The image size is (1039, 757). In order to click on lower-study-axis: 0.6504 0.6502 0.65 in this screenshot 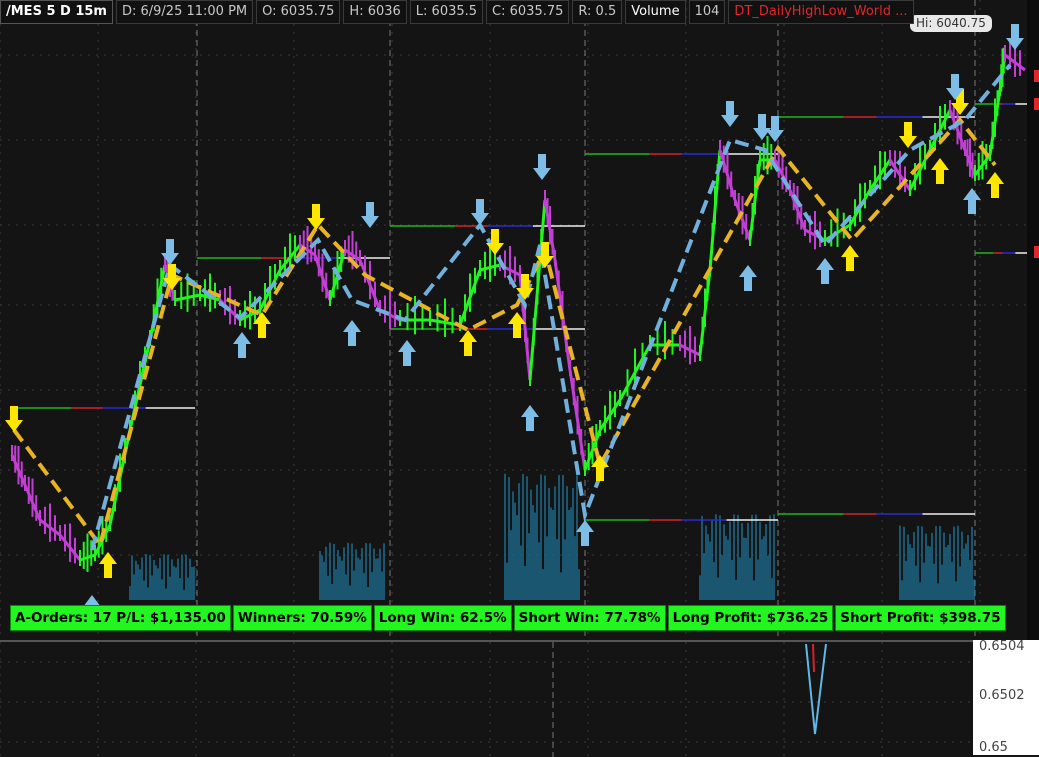, I will do `click(1006, 697)`.